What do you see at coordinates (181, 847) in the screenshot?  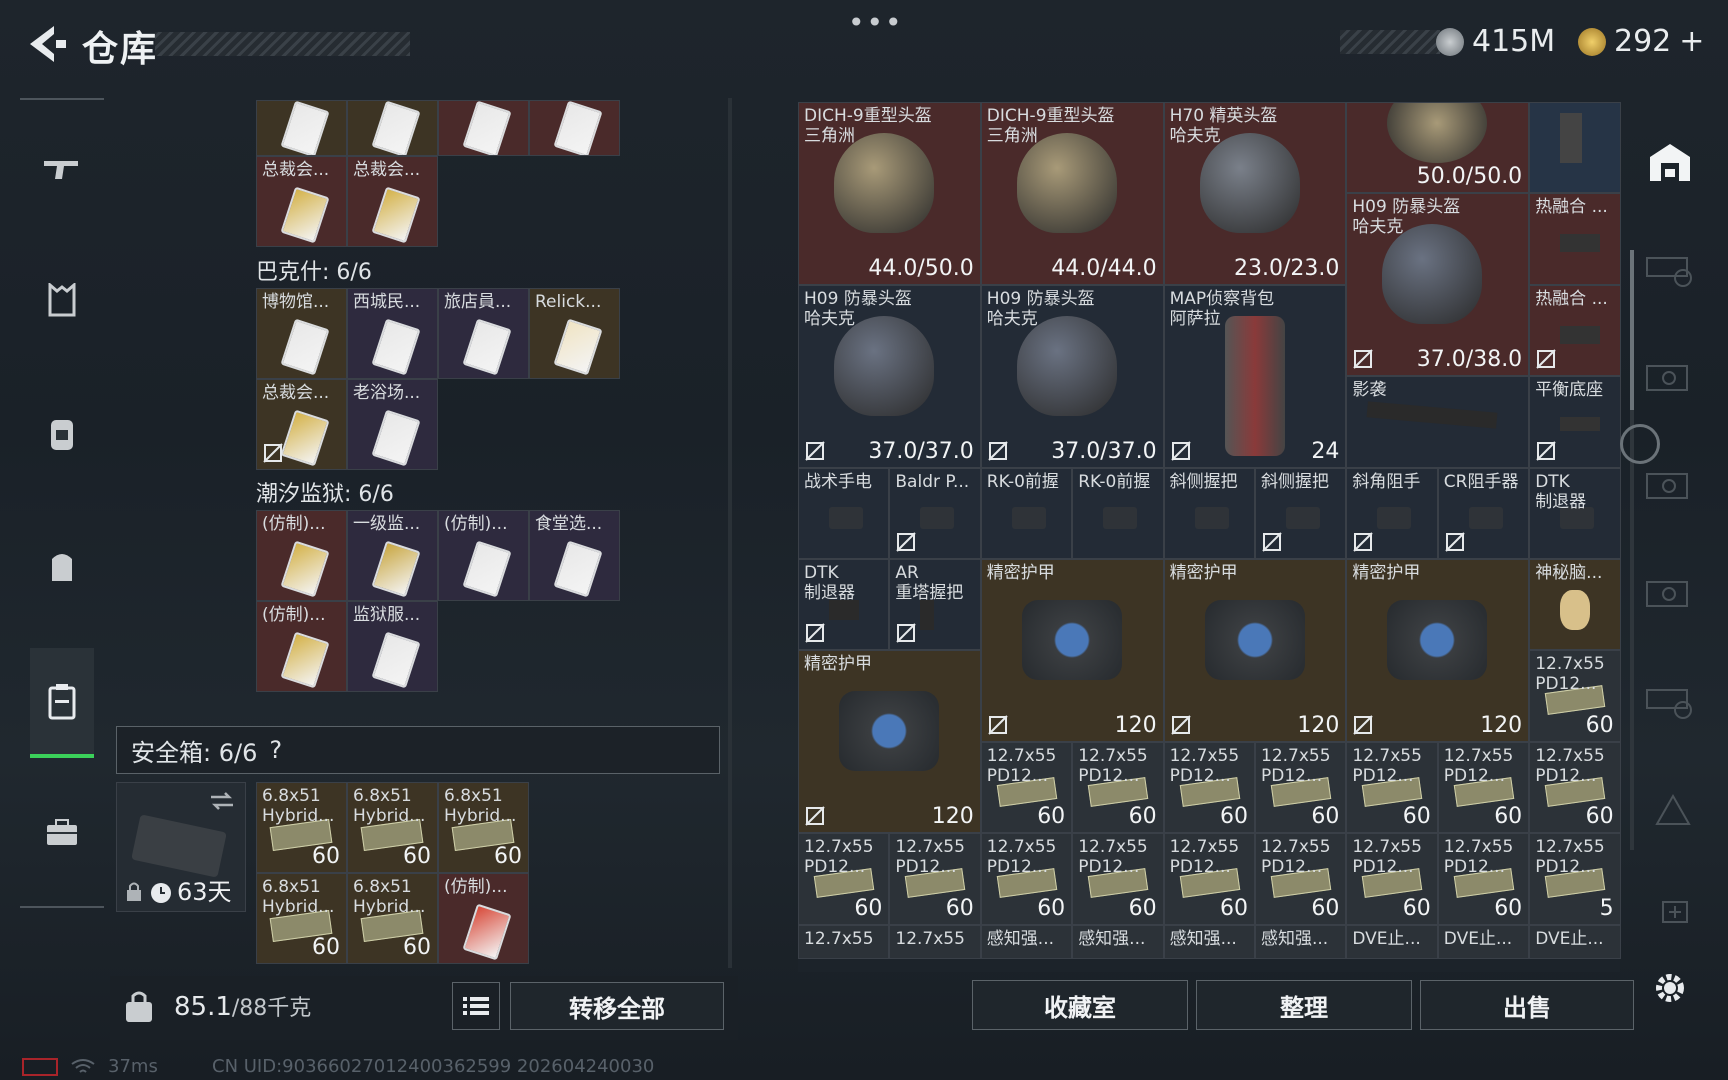 I see `safe-box-slot: 63天` at bounding box center [181, 847].